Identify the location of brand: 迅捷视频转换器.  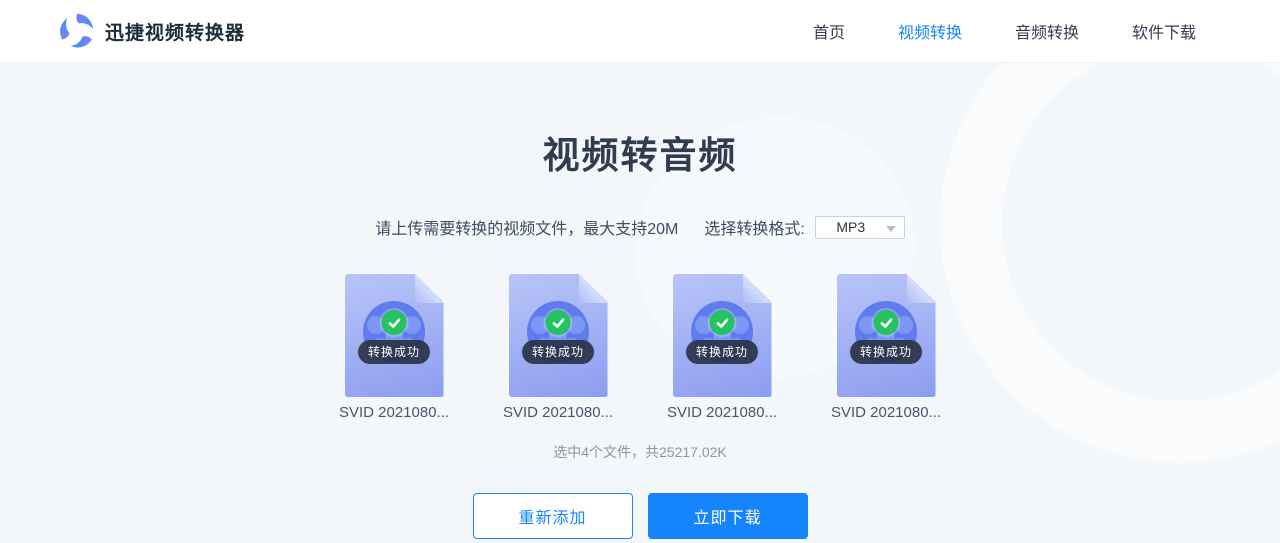
(151, 31).